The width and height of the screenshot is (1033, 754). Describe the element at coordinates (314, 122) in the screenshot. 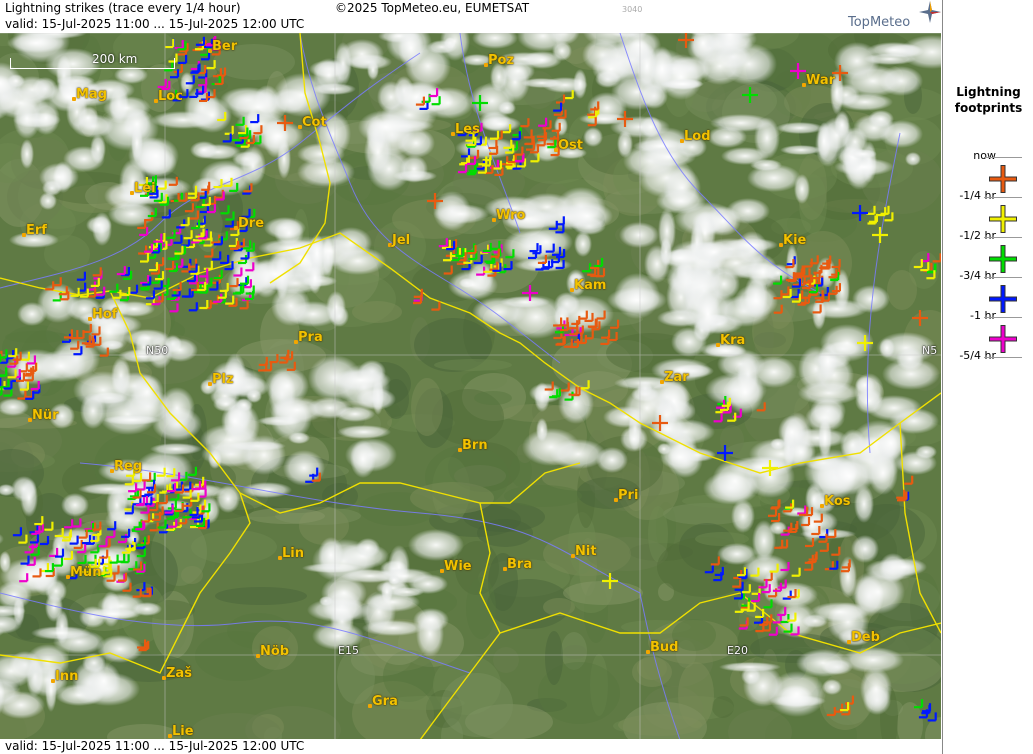

I see `city-label: Cot` at that location.